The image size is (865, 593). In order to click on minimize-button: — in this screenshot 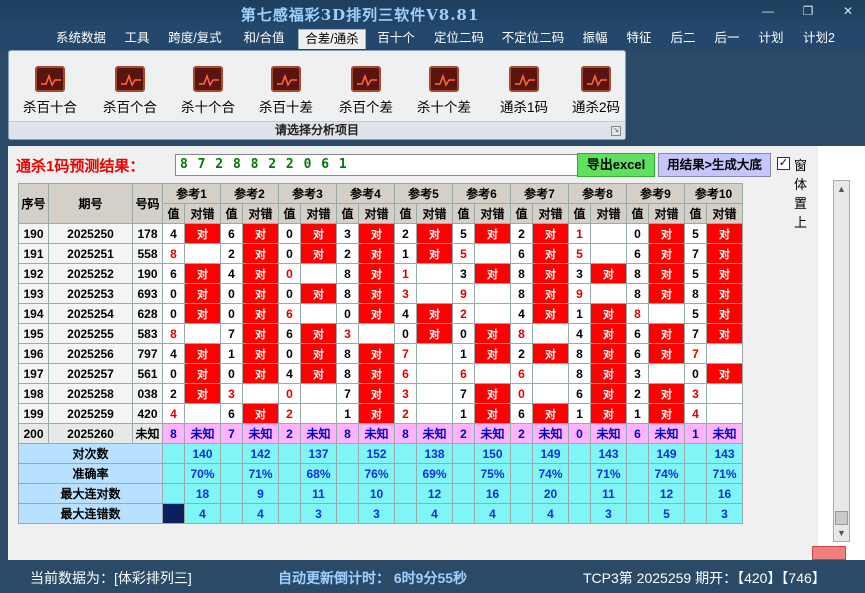, I will do `click(768, 11)`.